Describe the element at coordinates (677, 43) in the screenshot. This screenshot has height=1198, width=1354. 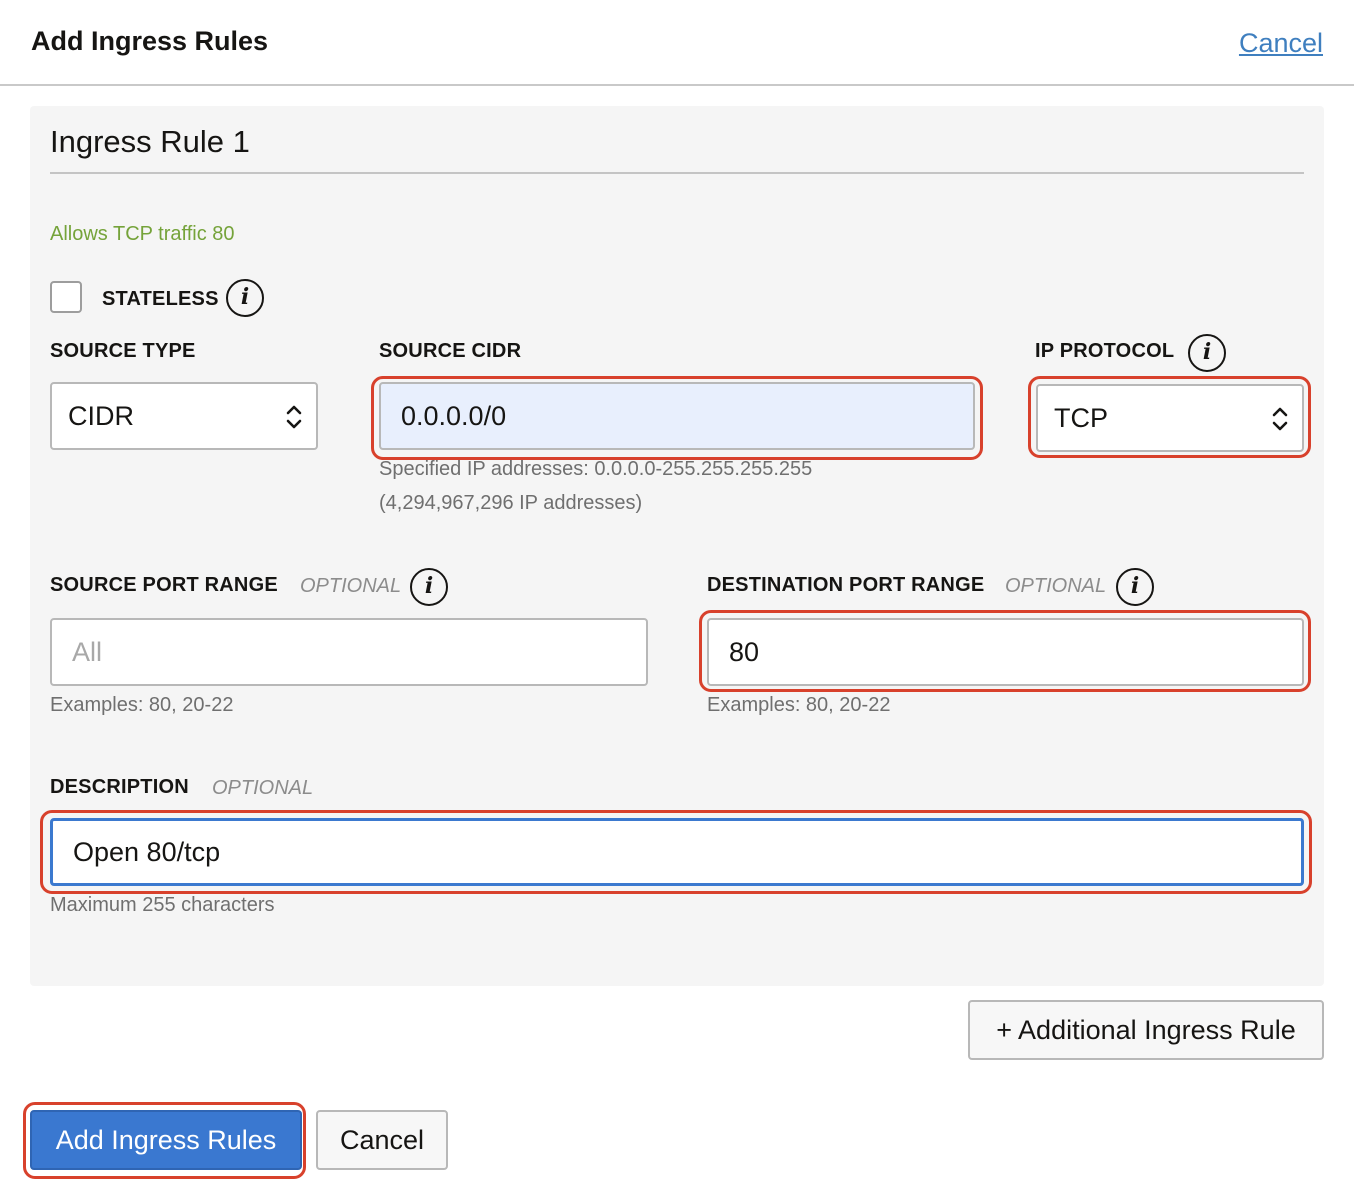
I see `dialog-header: Add Ingress Rules Cancel` at that location.